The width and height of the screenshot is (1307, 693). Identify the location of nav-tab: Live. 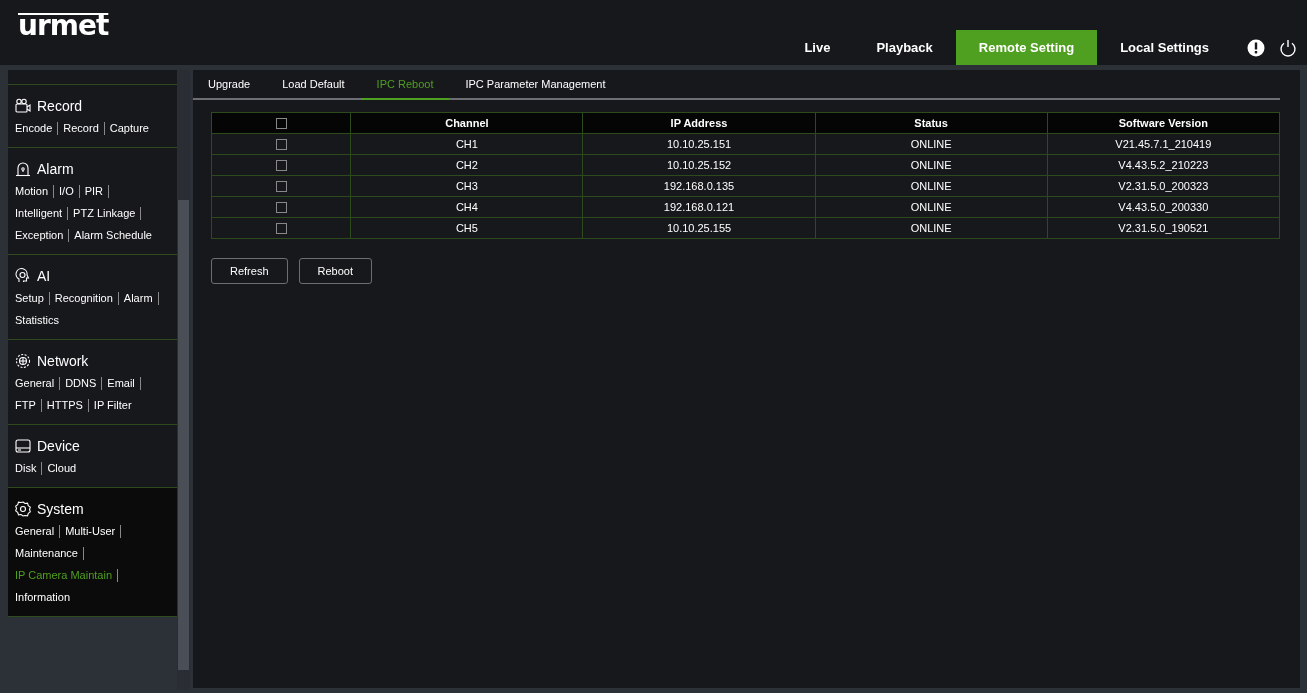
(817, 47).